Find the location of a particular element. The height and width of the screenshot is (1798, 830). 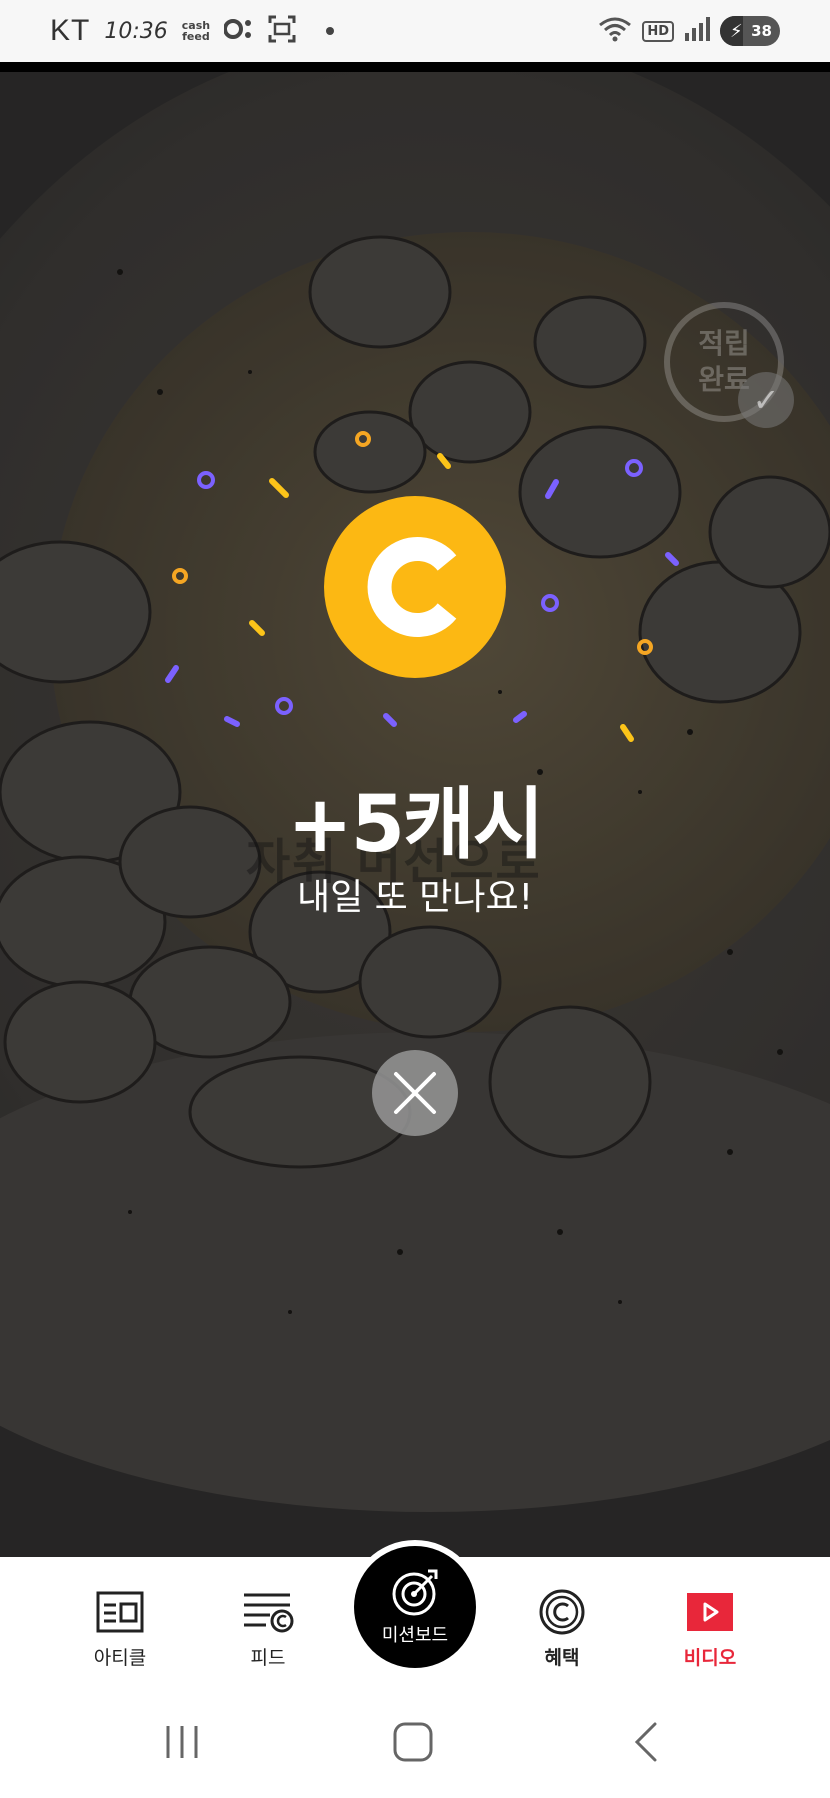

cashfeed-notification-icon: cash feed is located at coordinates (196, 31).